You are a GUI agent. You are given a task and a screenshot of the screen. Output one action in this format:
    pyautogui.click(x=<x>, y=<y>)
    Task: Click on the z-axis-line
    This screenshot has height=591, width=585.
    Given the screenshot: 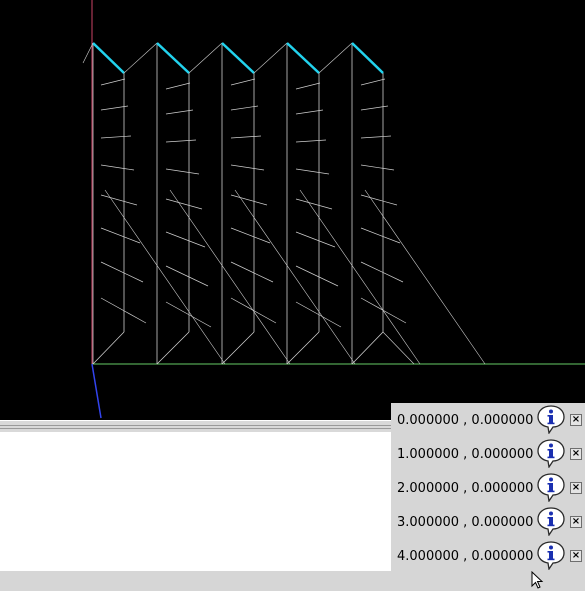 What is the action you would take?
    pyautogui.click(x=96, y=391)
    